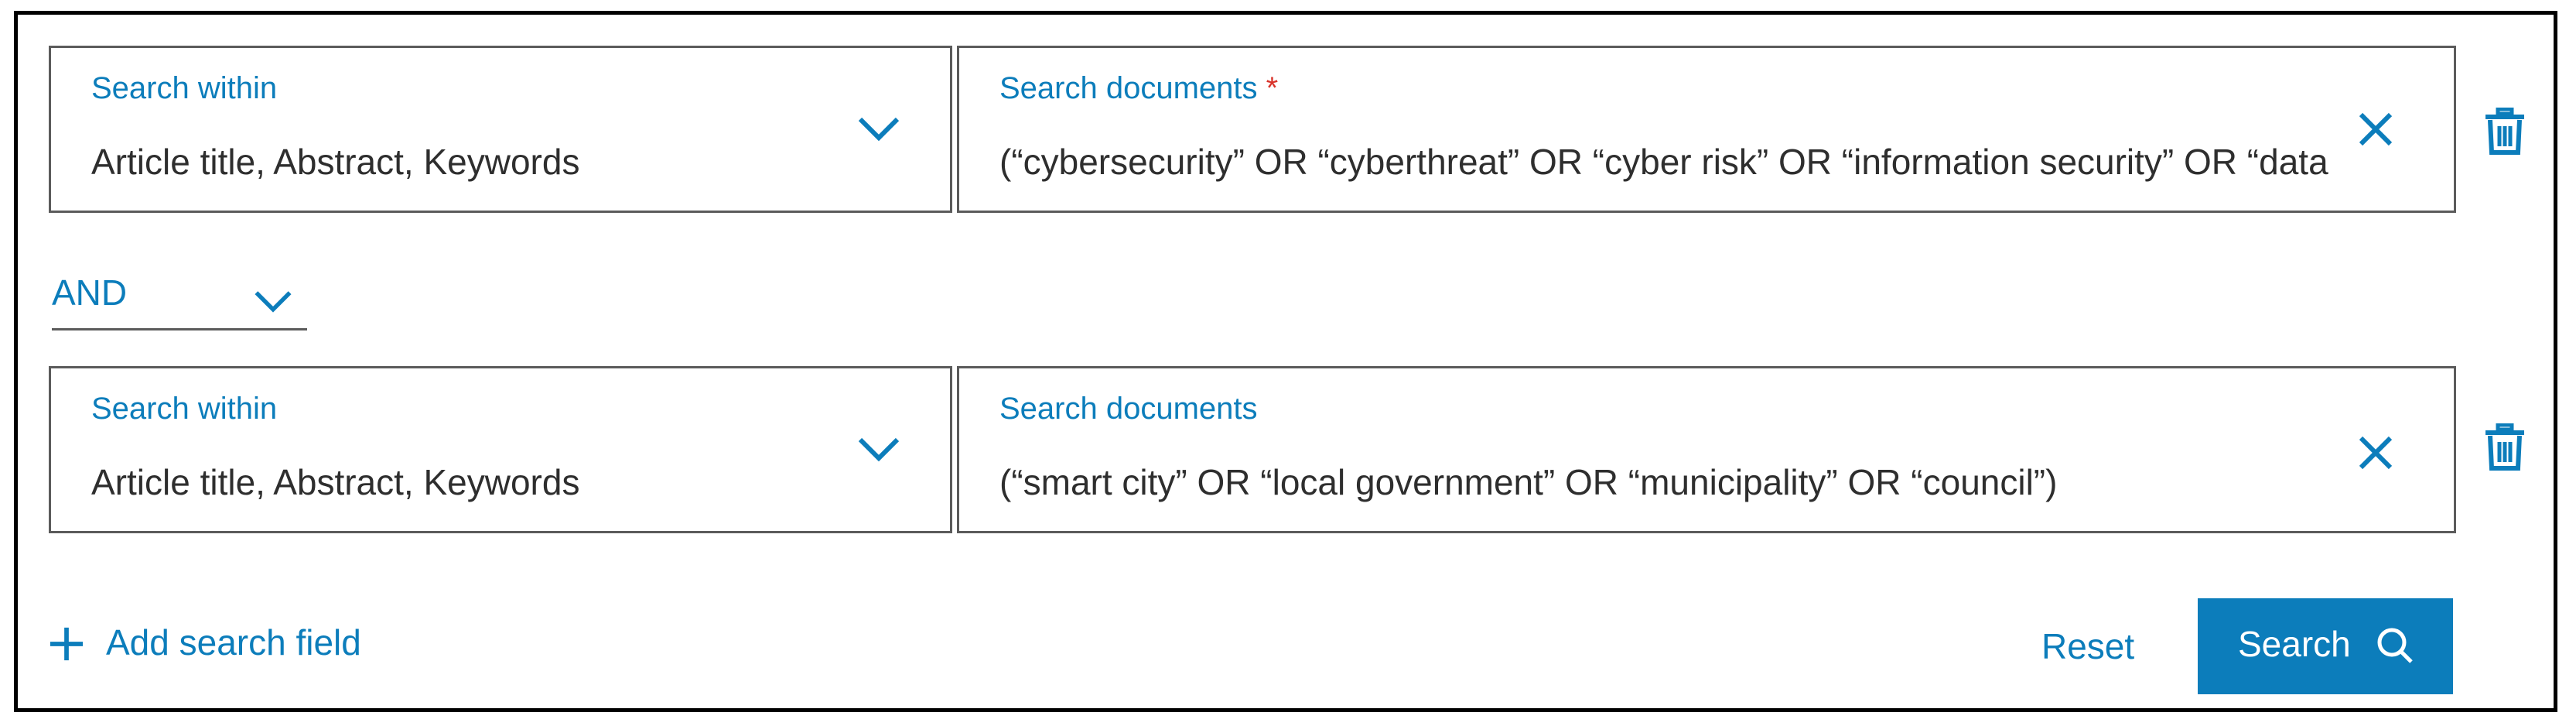 Image resolution: width=2576 pixels, height=726 pixels. Describe the element at coordinates (1272, 88) in the screenshot. I see `required-marker: *` at that location.